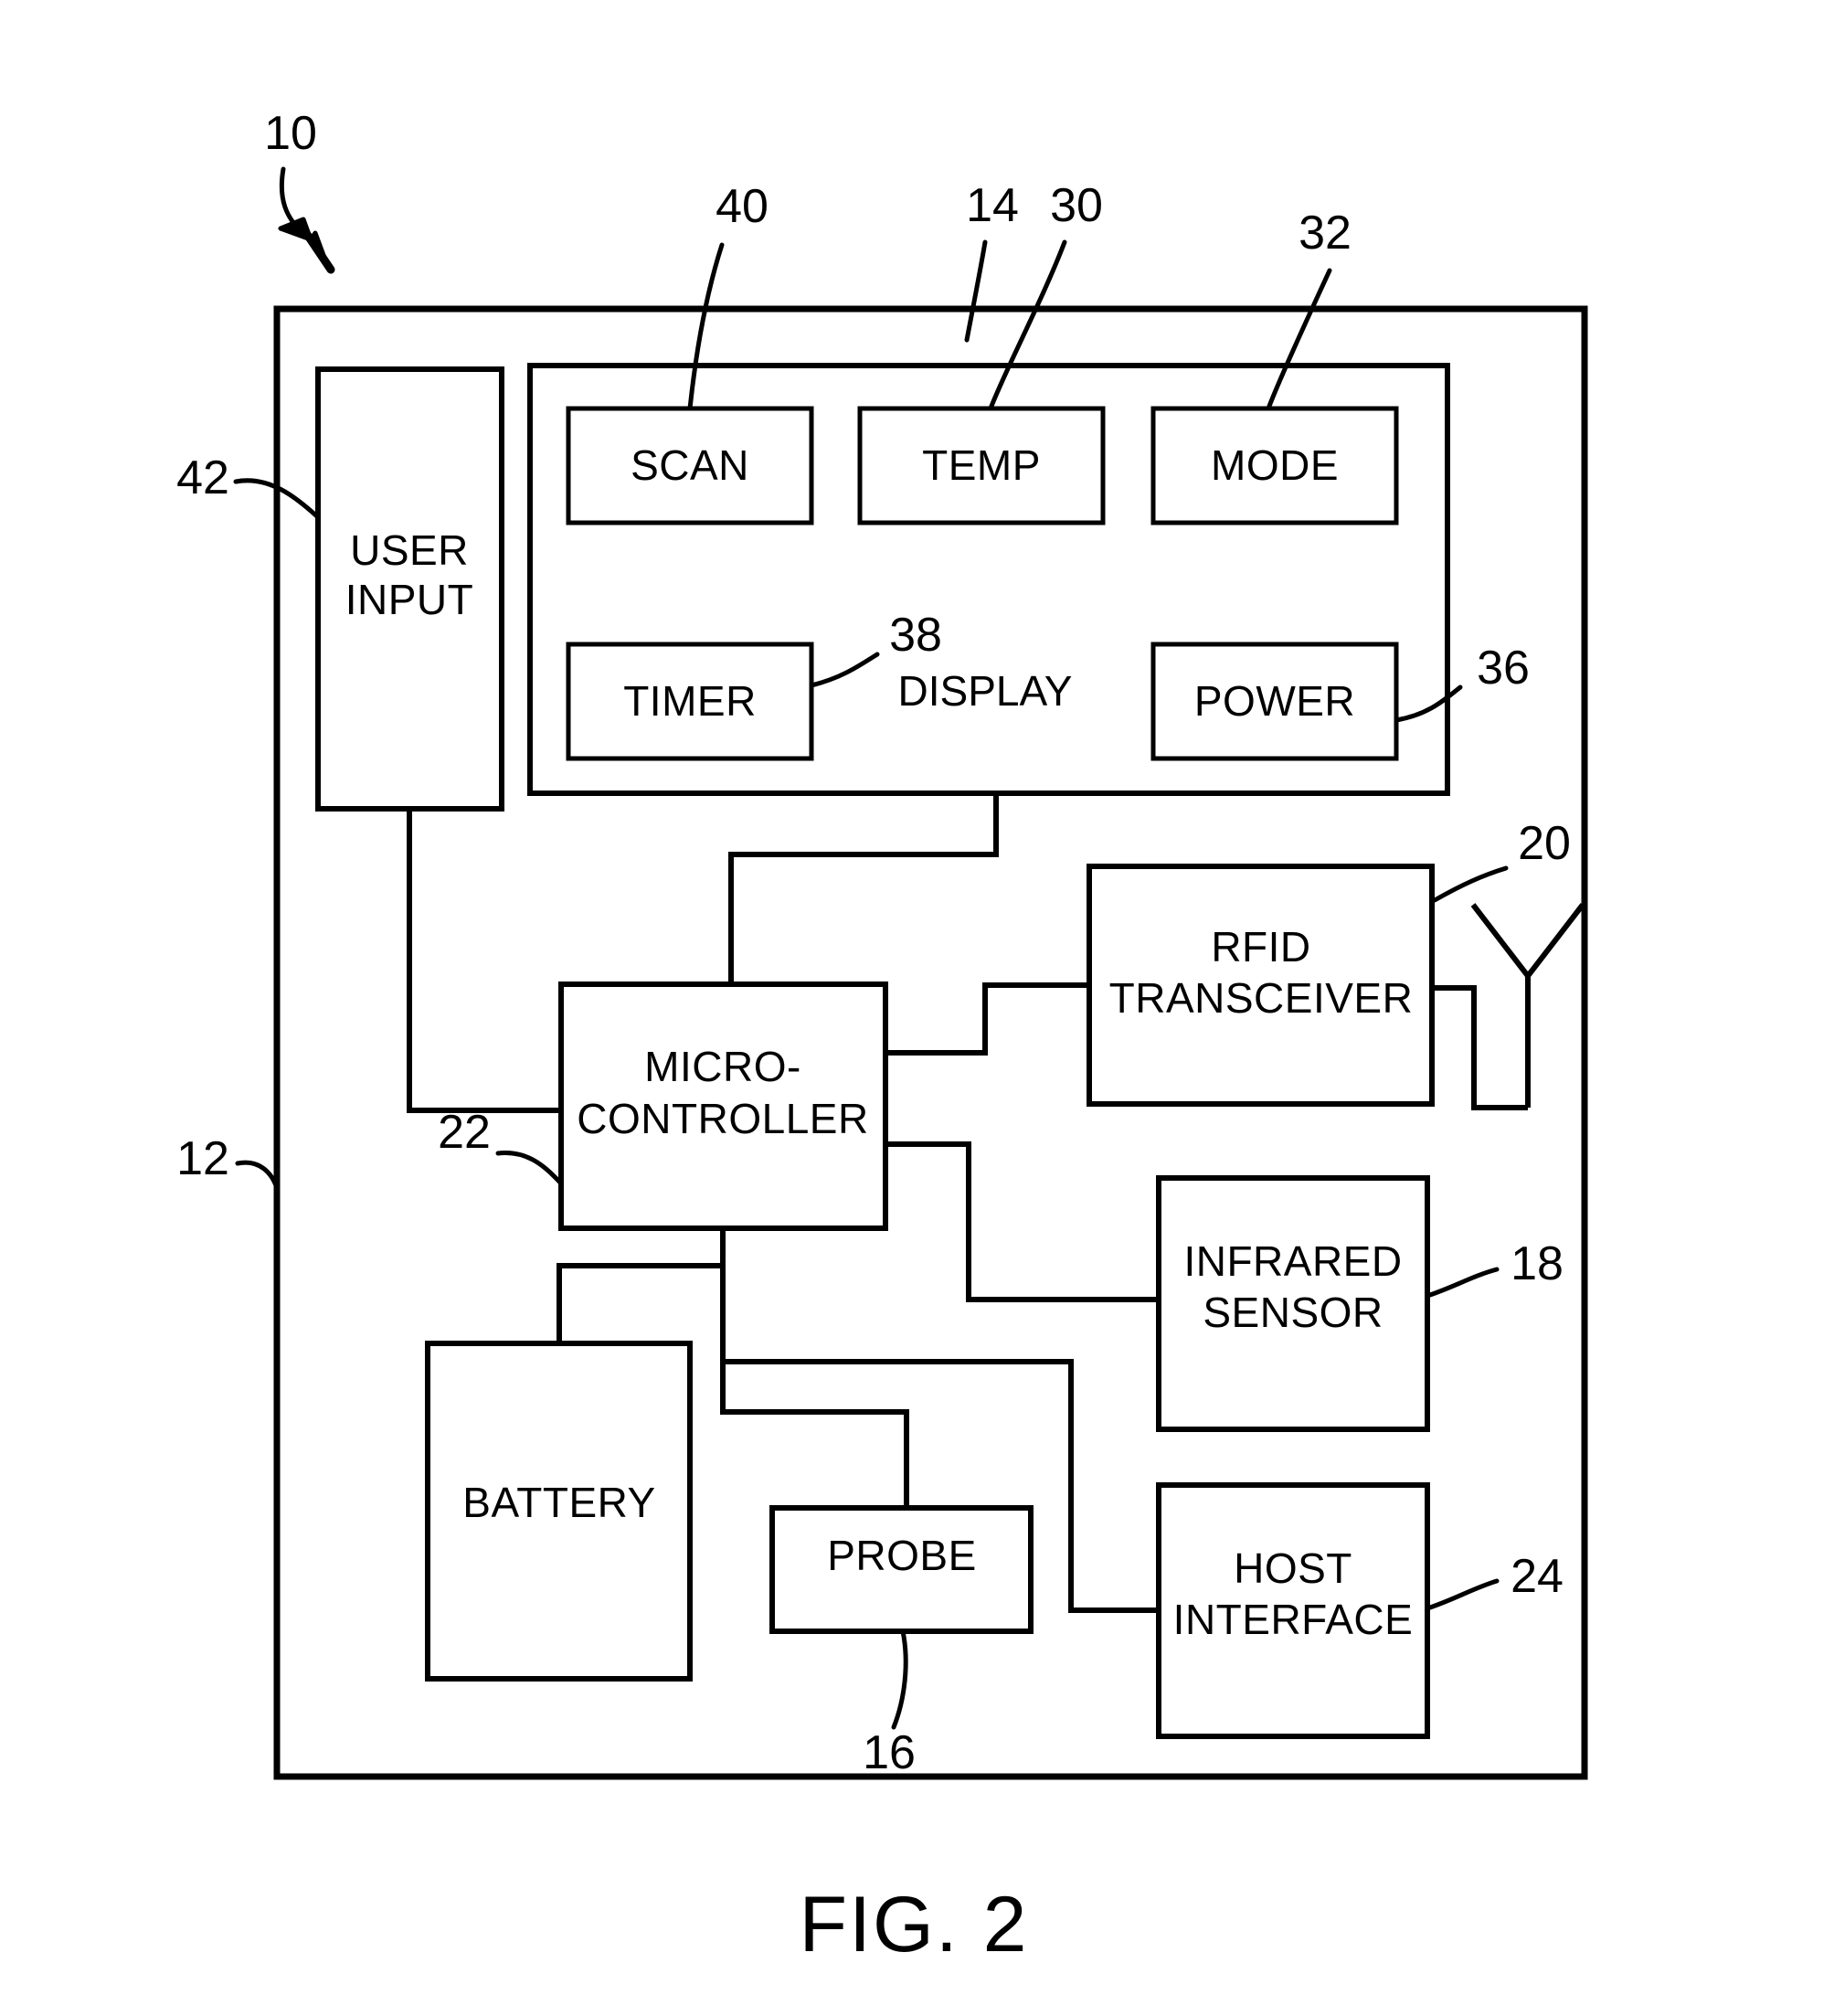 This screenshot has width=1834, height=2016. What do you see at coordinates (409, 600) in the screenshot?
I see `user-input-label-line2: INPUT` at bounding box center [409, 600].